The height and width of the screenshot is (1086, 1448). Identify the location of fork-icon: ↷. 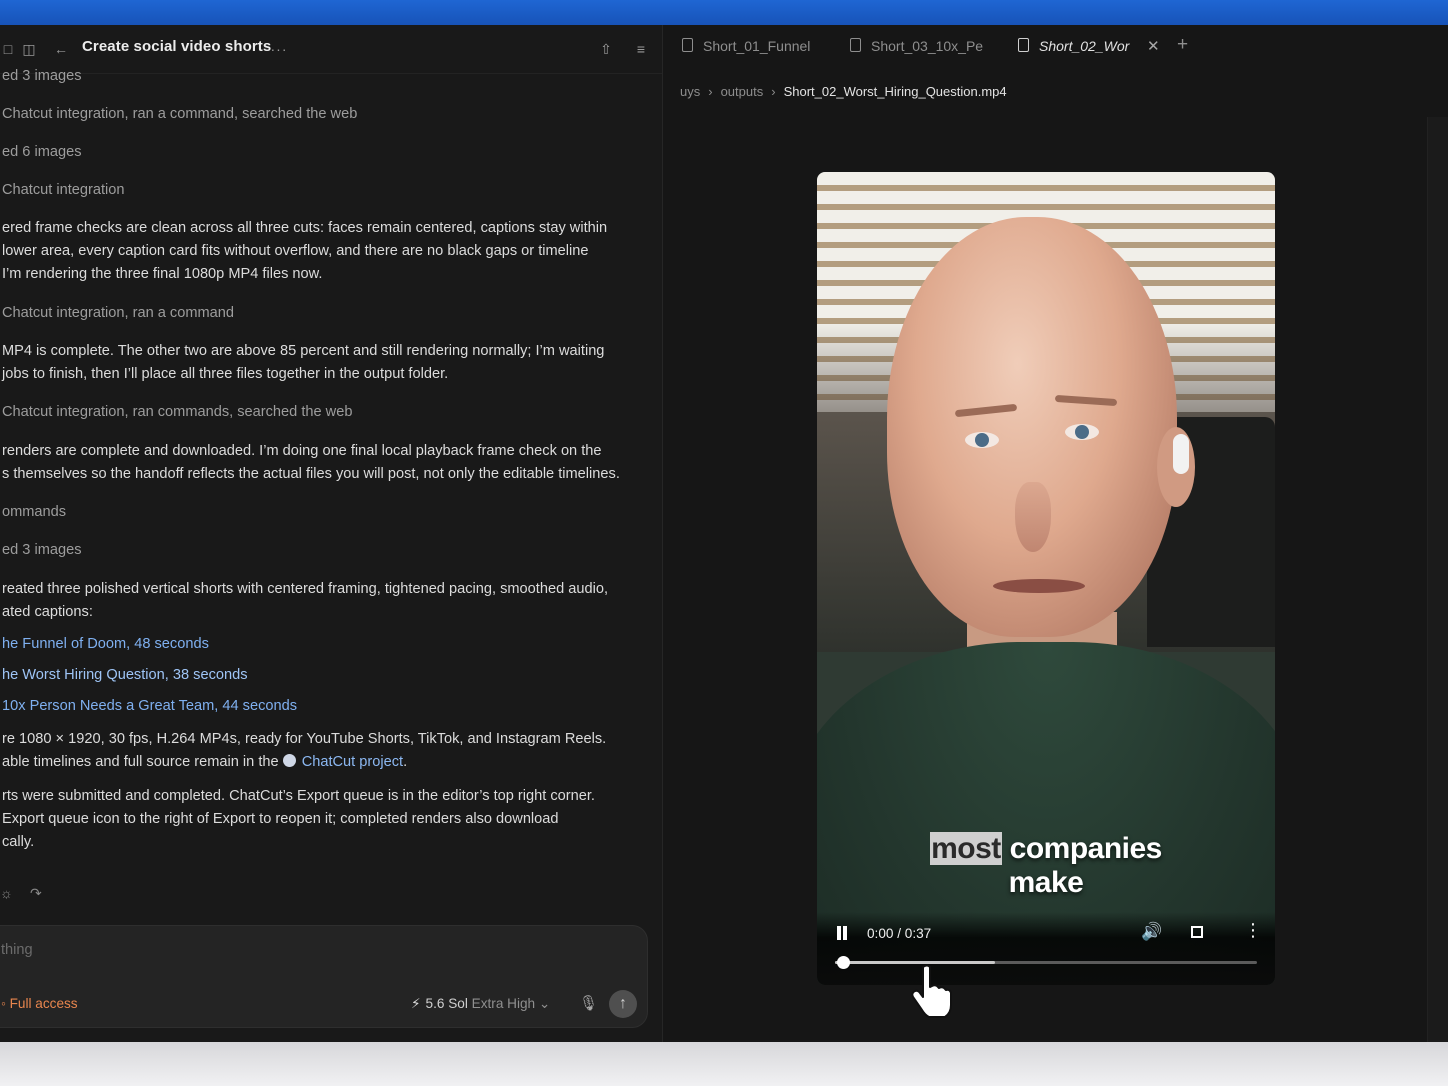
(36, 893).